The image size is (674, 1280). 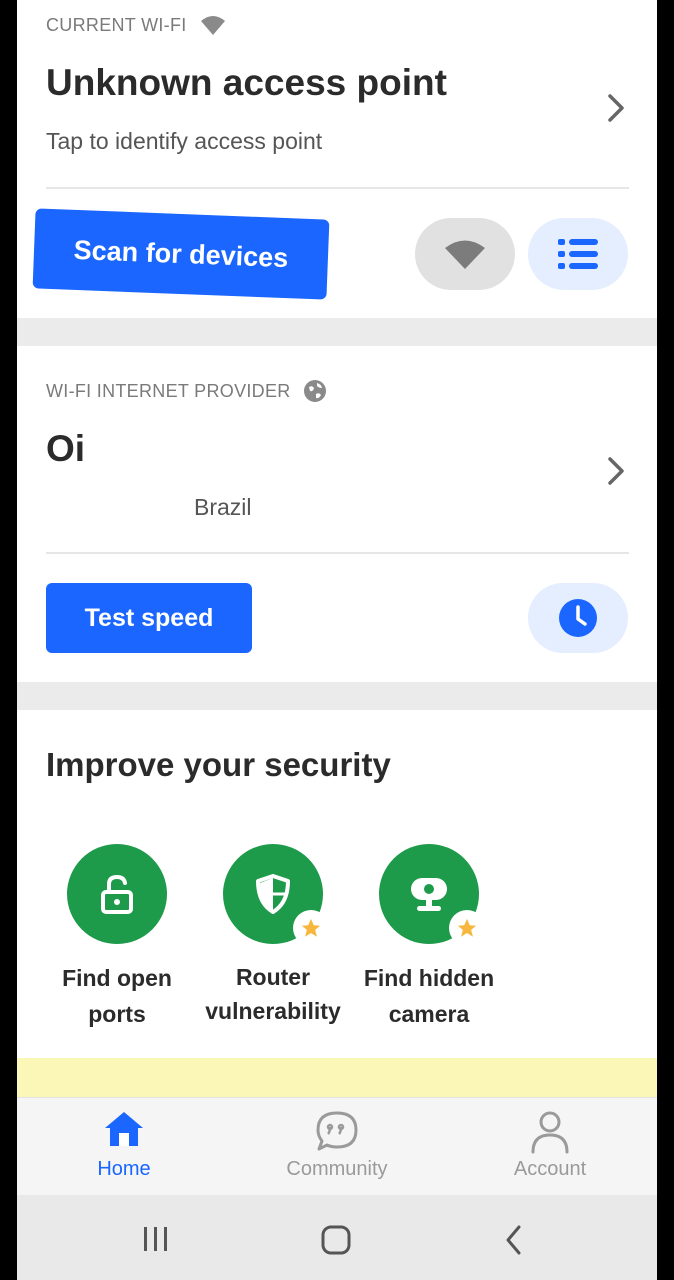 I want to click on feature-label: Find open ports, so click(x=117, y=996).